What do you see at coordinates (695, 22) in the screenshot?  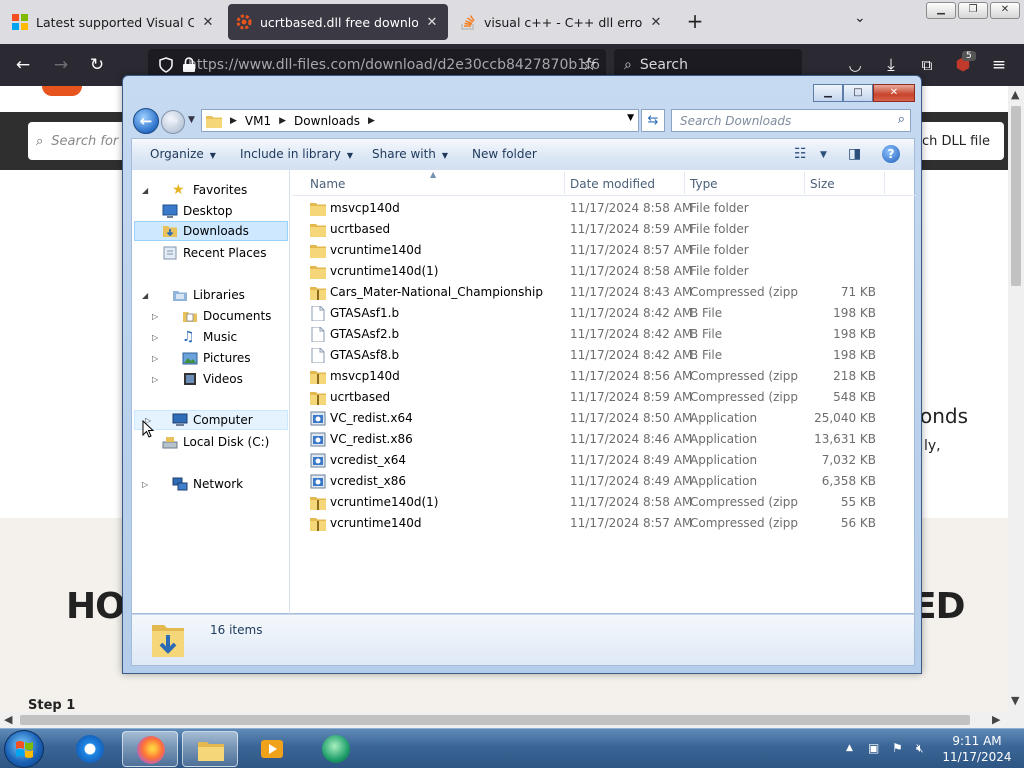 I see `new-tab-button: +` at bounding box center [695, 22].